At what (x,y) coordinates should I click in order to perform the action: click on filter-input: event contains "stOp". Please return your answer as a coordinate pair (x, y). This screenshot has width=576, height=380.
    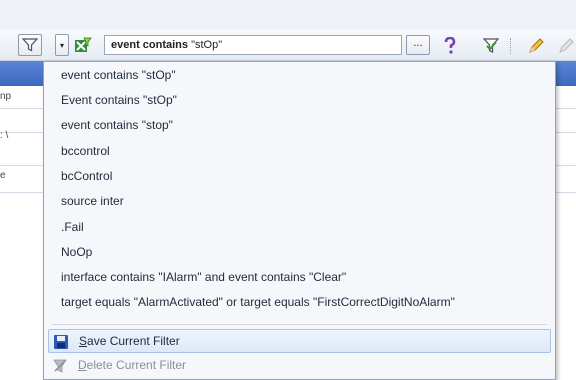
    Looking at the image, I should click on (253, 45).